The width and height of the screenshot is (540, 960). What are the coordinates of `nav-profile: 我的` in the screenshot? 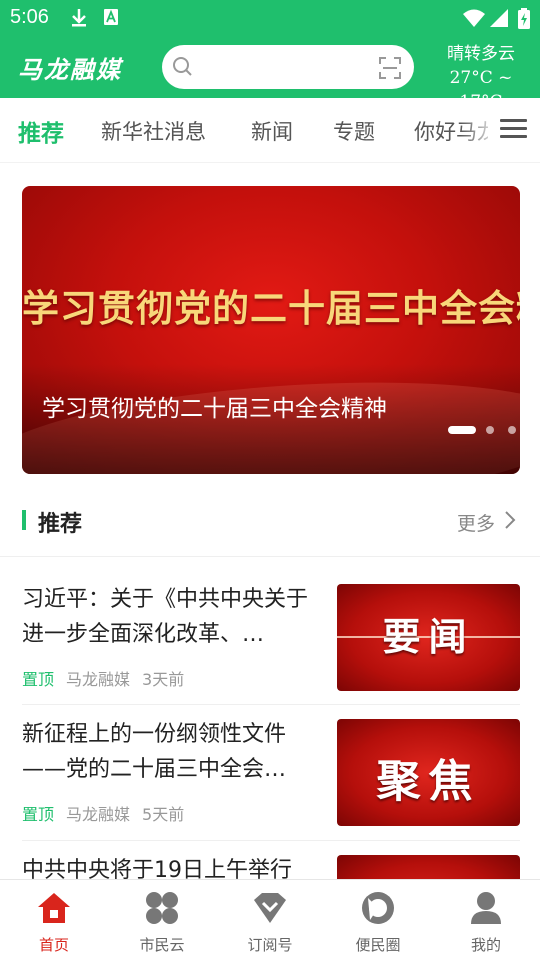 It's located at (486, 920).